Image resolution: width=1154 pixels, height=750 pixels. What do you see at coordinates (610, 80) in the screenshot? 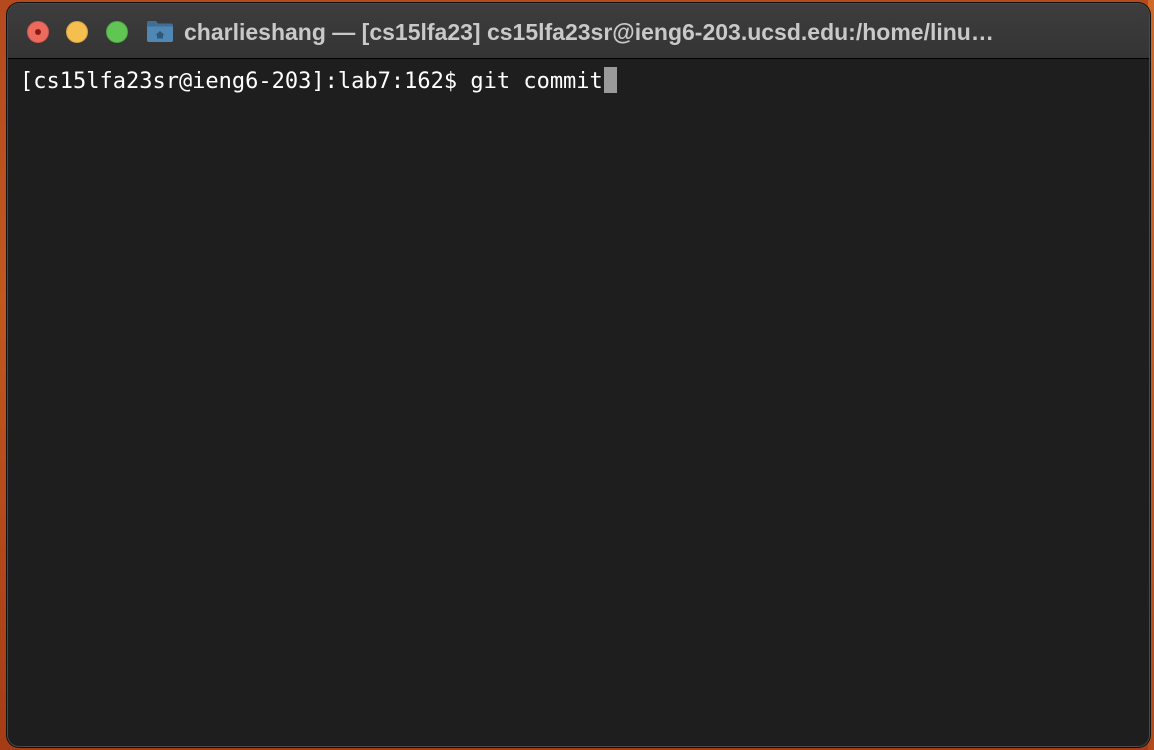
I see `text-cursor` at bounding box center [610, 80].